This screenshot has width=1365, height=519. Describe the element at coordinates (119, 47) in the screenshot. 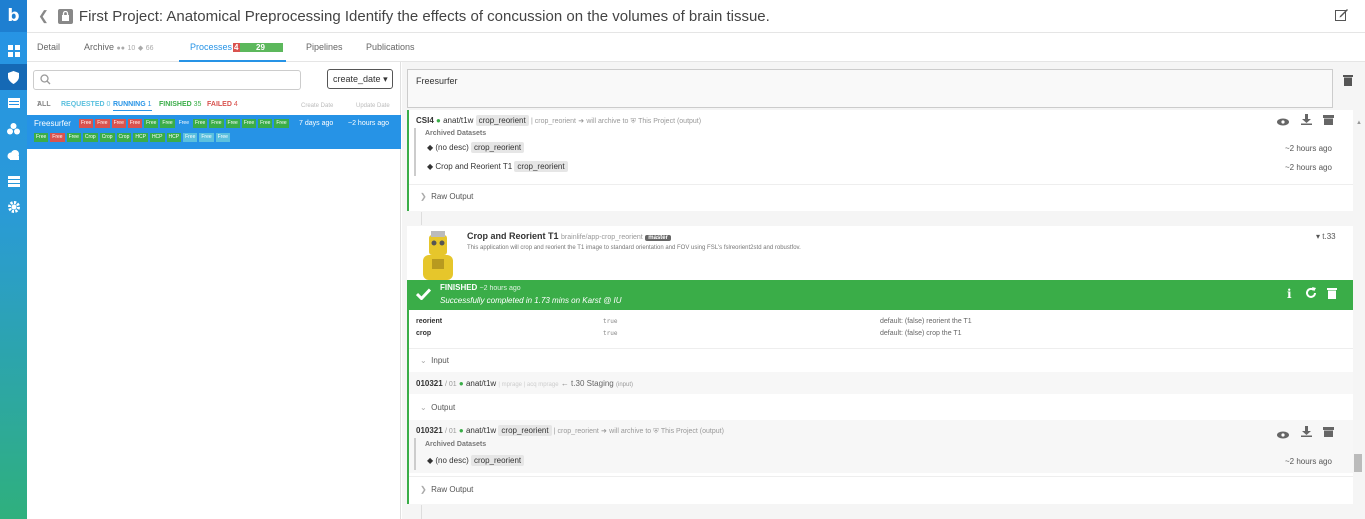

I see `tab-archive: Archive ●● 10 ◆ 66` at that location.